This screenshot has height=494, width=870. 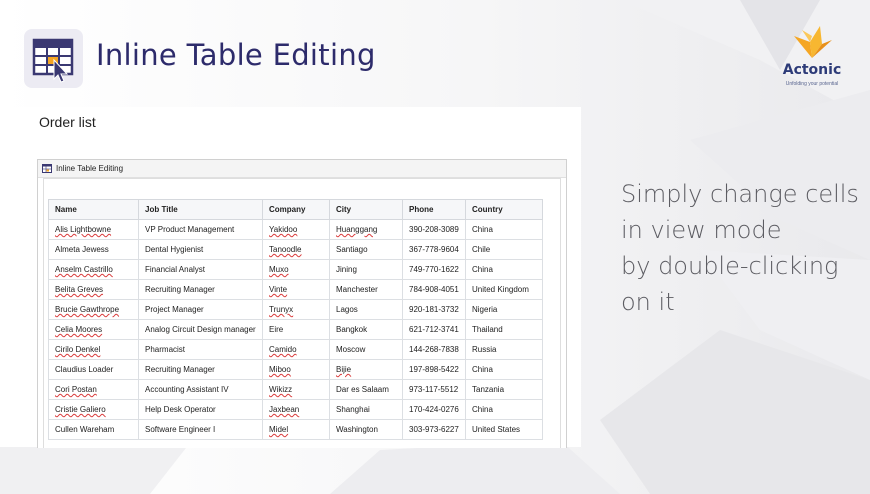 What do you see at coordinates (200, 349) in the screenshot?
I see `table-cell: Pharmacist` at bounding box center [200, 349].